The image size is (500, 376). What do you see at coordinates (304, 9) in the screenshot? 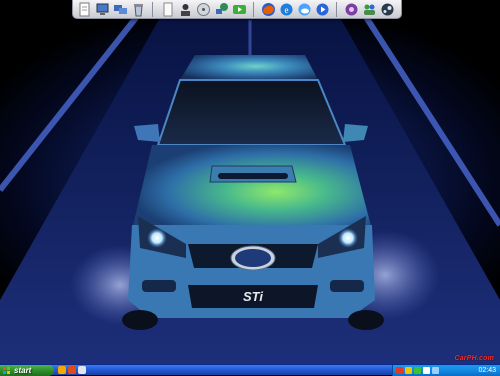
I see `weather-icon` at bounding box center [304, 9].